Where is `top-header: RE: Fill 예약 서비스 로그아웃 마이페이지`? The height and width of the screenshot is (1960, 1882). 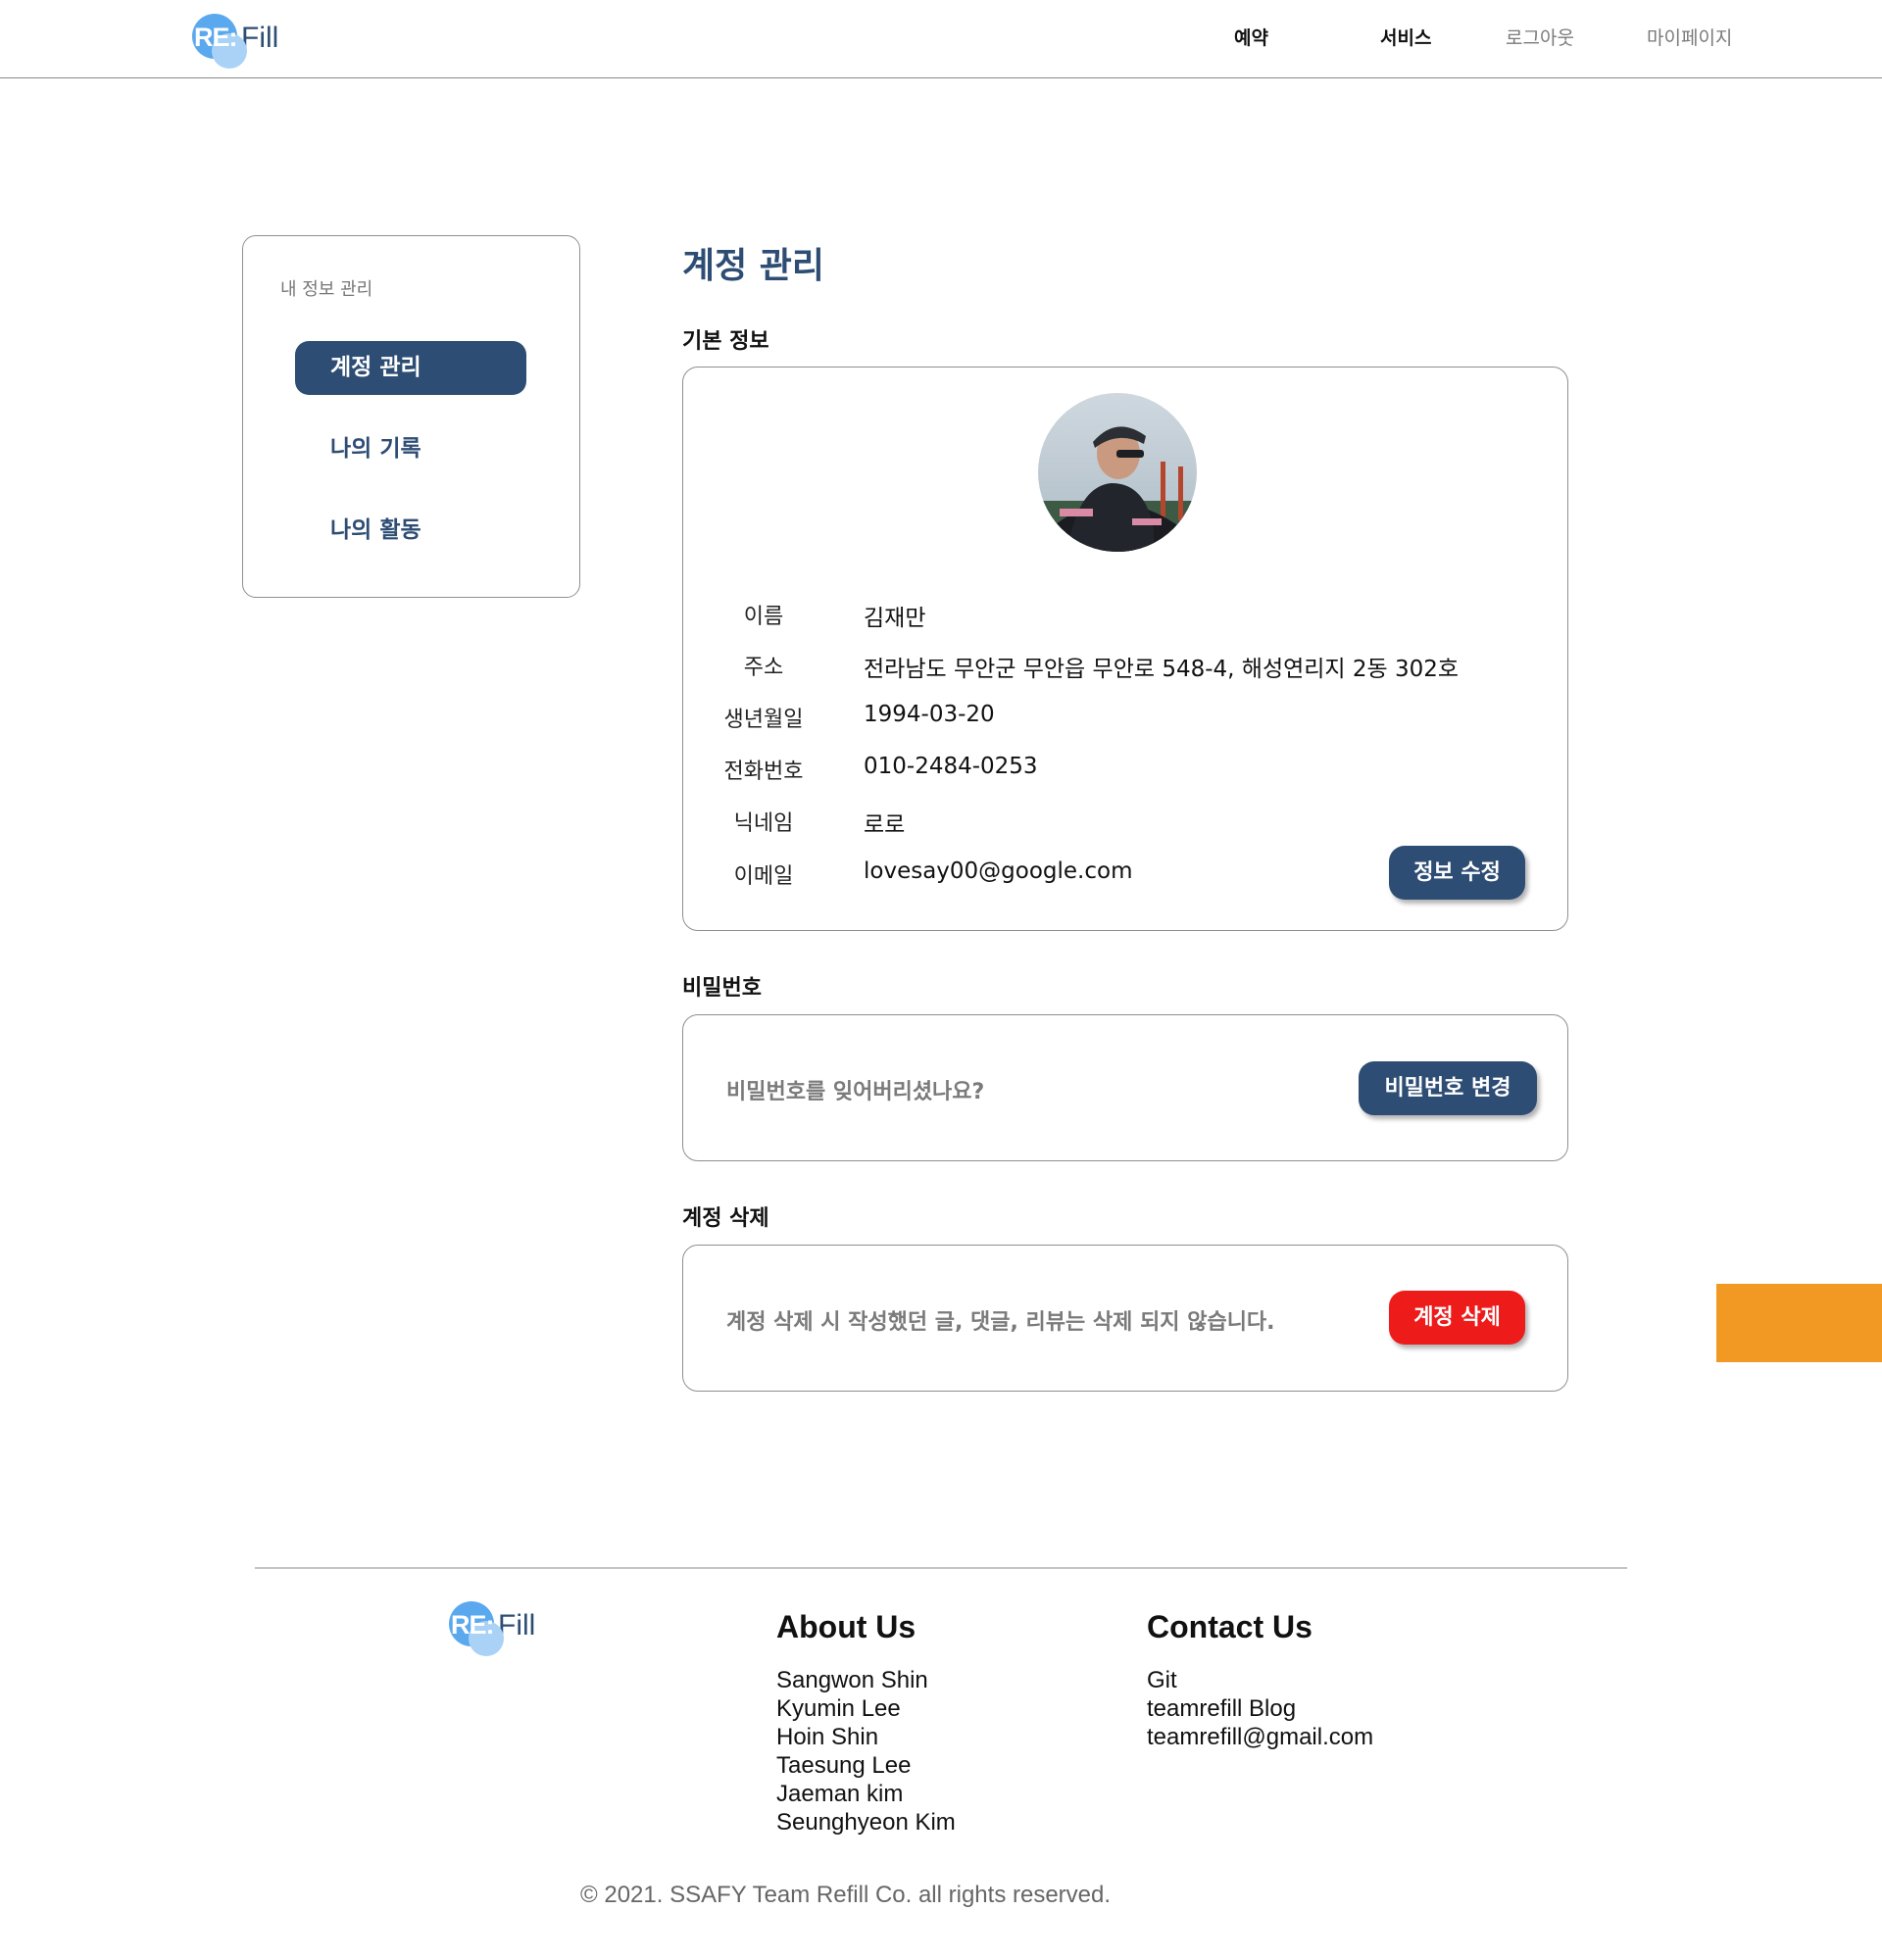
top-header: RE: Fill 예약 서비스 로그아웃 마이페이지 is located at coordinates (941, 39).